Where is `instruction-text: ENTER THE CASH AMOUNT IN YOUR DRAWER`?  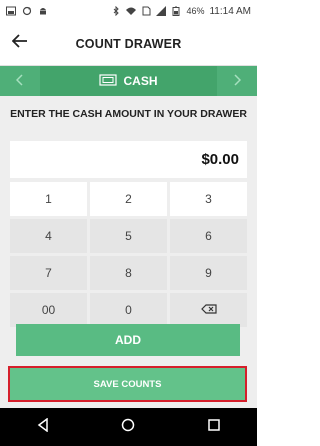
instruction-text: ENTER THE CASH AMOUNT IN YOUR DRAWER is located at coordinates (128, 114).